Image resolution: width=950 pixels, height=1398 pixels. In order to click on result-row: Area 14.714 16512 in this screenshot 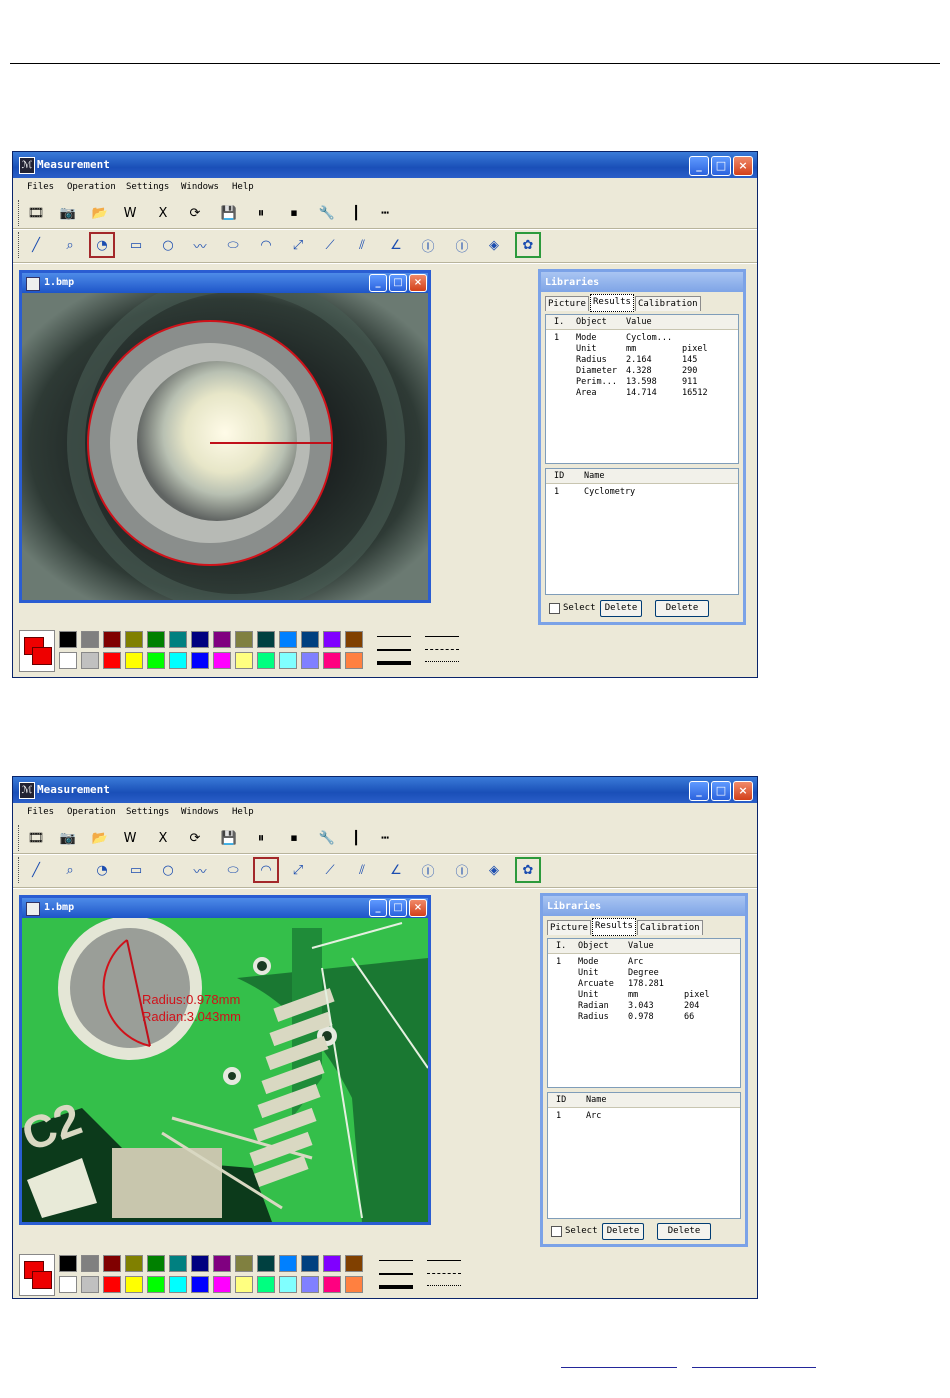, I will do `click(642, 393)`.